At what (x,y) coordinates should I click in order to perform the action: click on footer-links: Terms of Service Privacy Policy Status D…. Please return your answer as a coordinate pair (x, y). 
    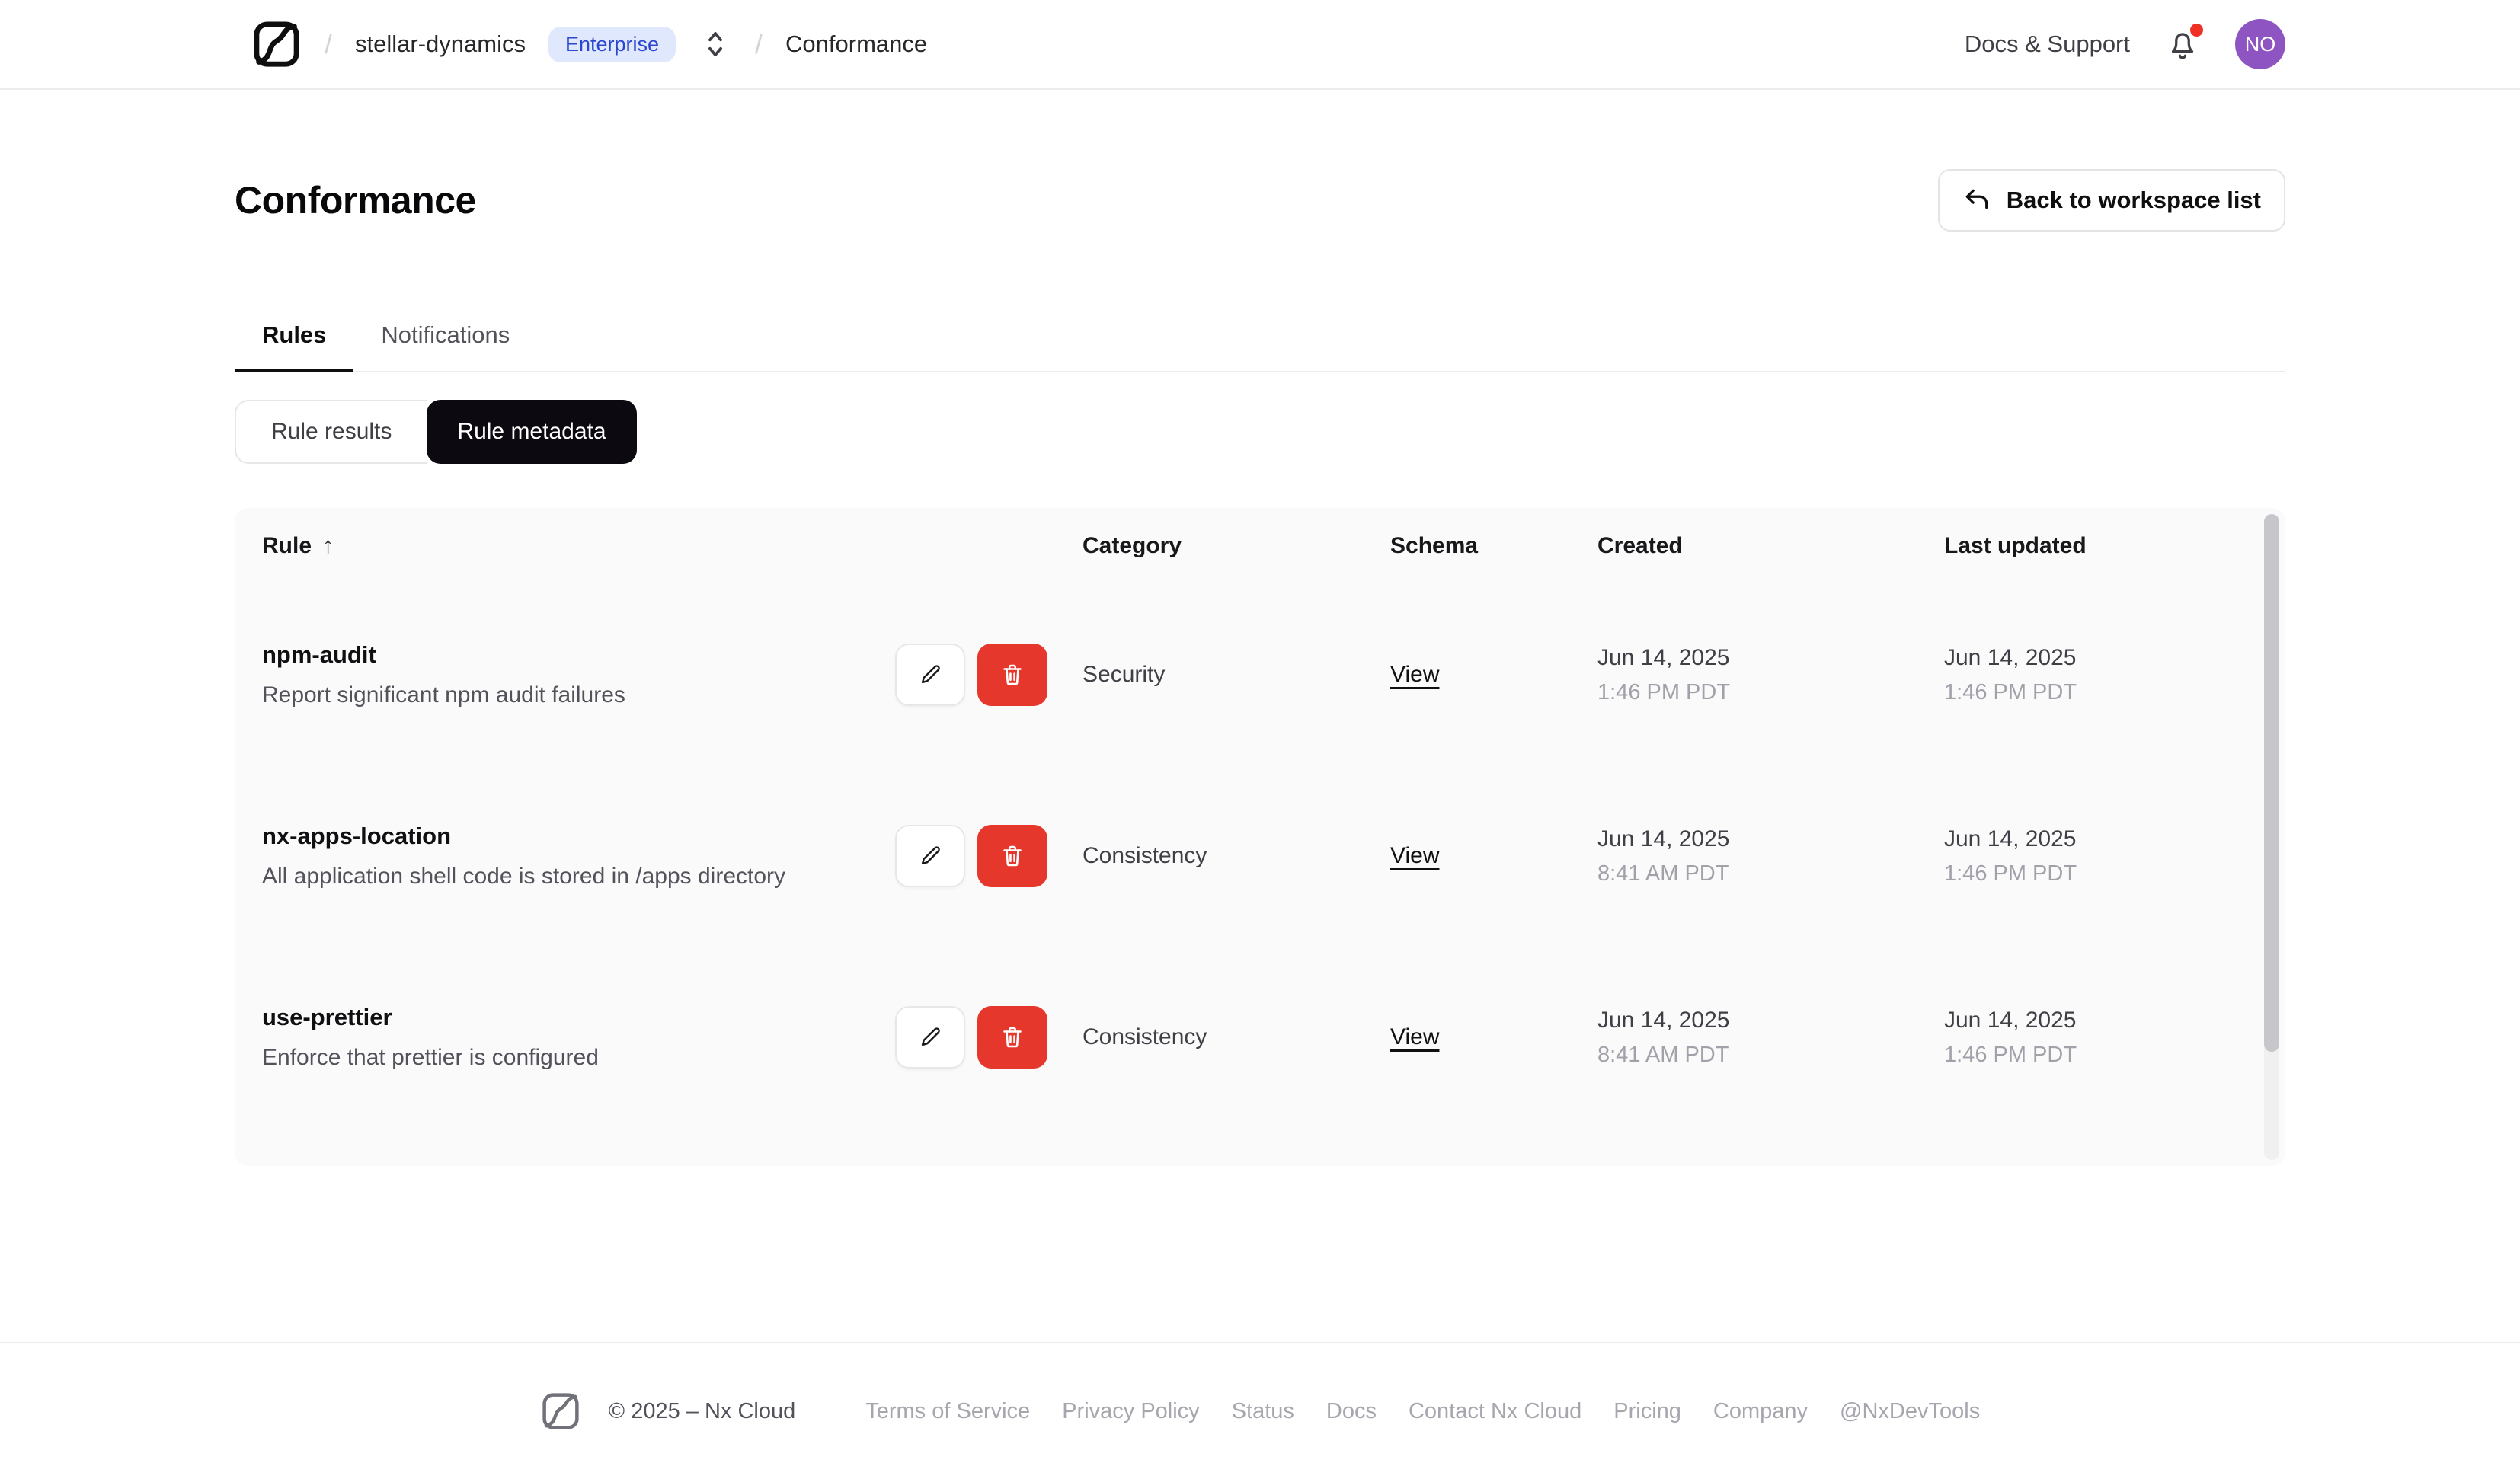
    Looking at the image, I should click on (1422, 1411).